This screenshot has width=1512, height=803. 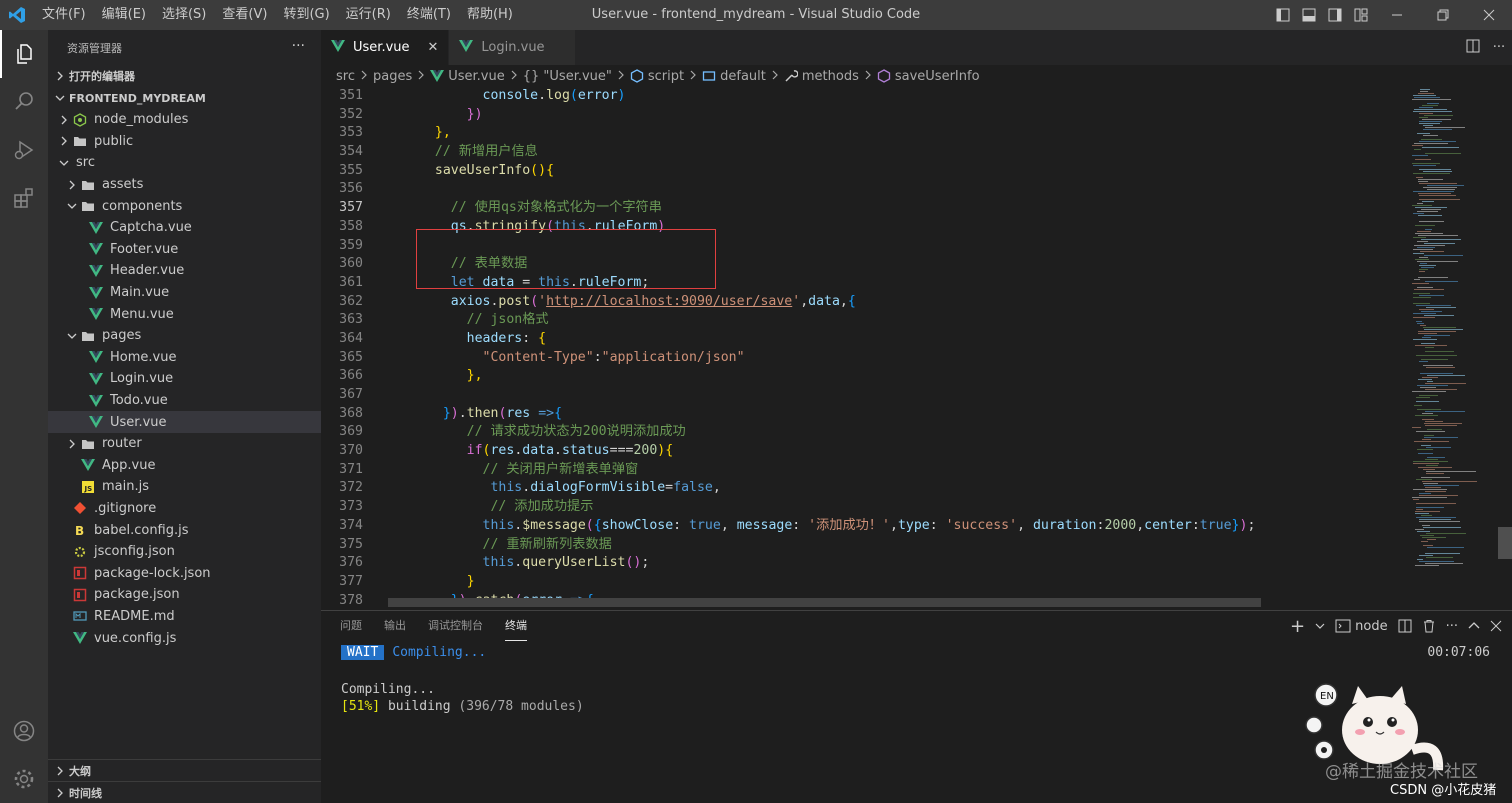 What do you see at coordinates (80, 638) in the screenshot?
I see `vue-file-icon` at bounding box center [80, 638].